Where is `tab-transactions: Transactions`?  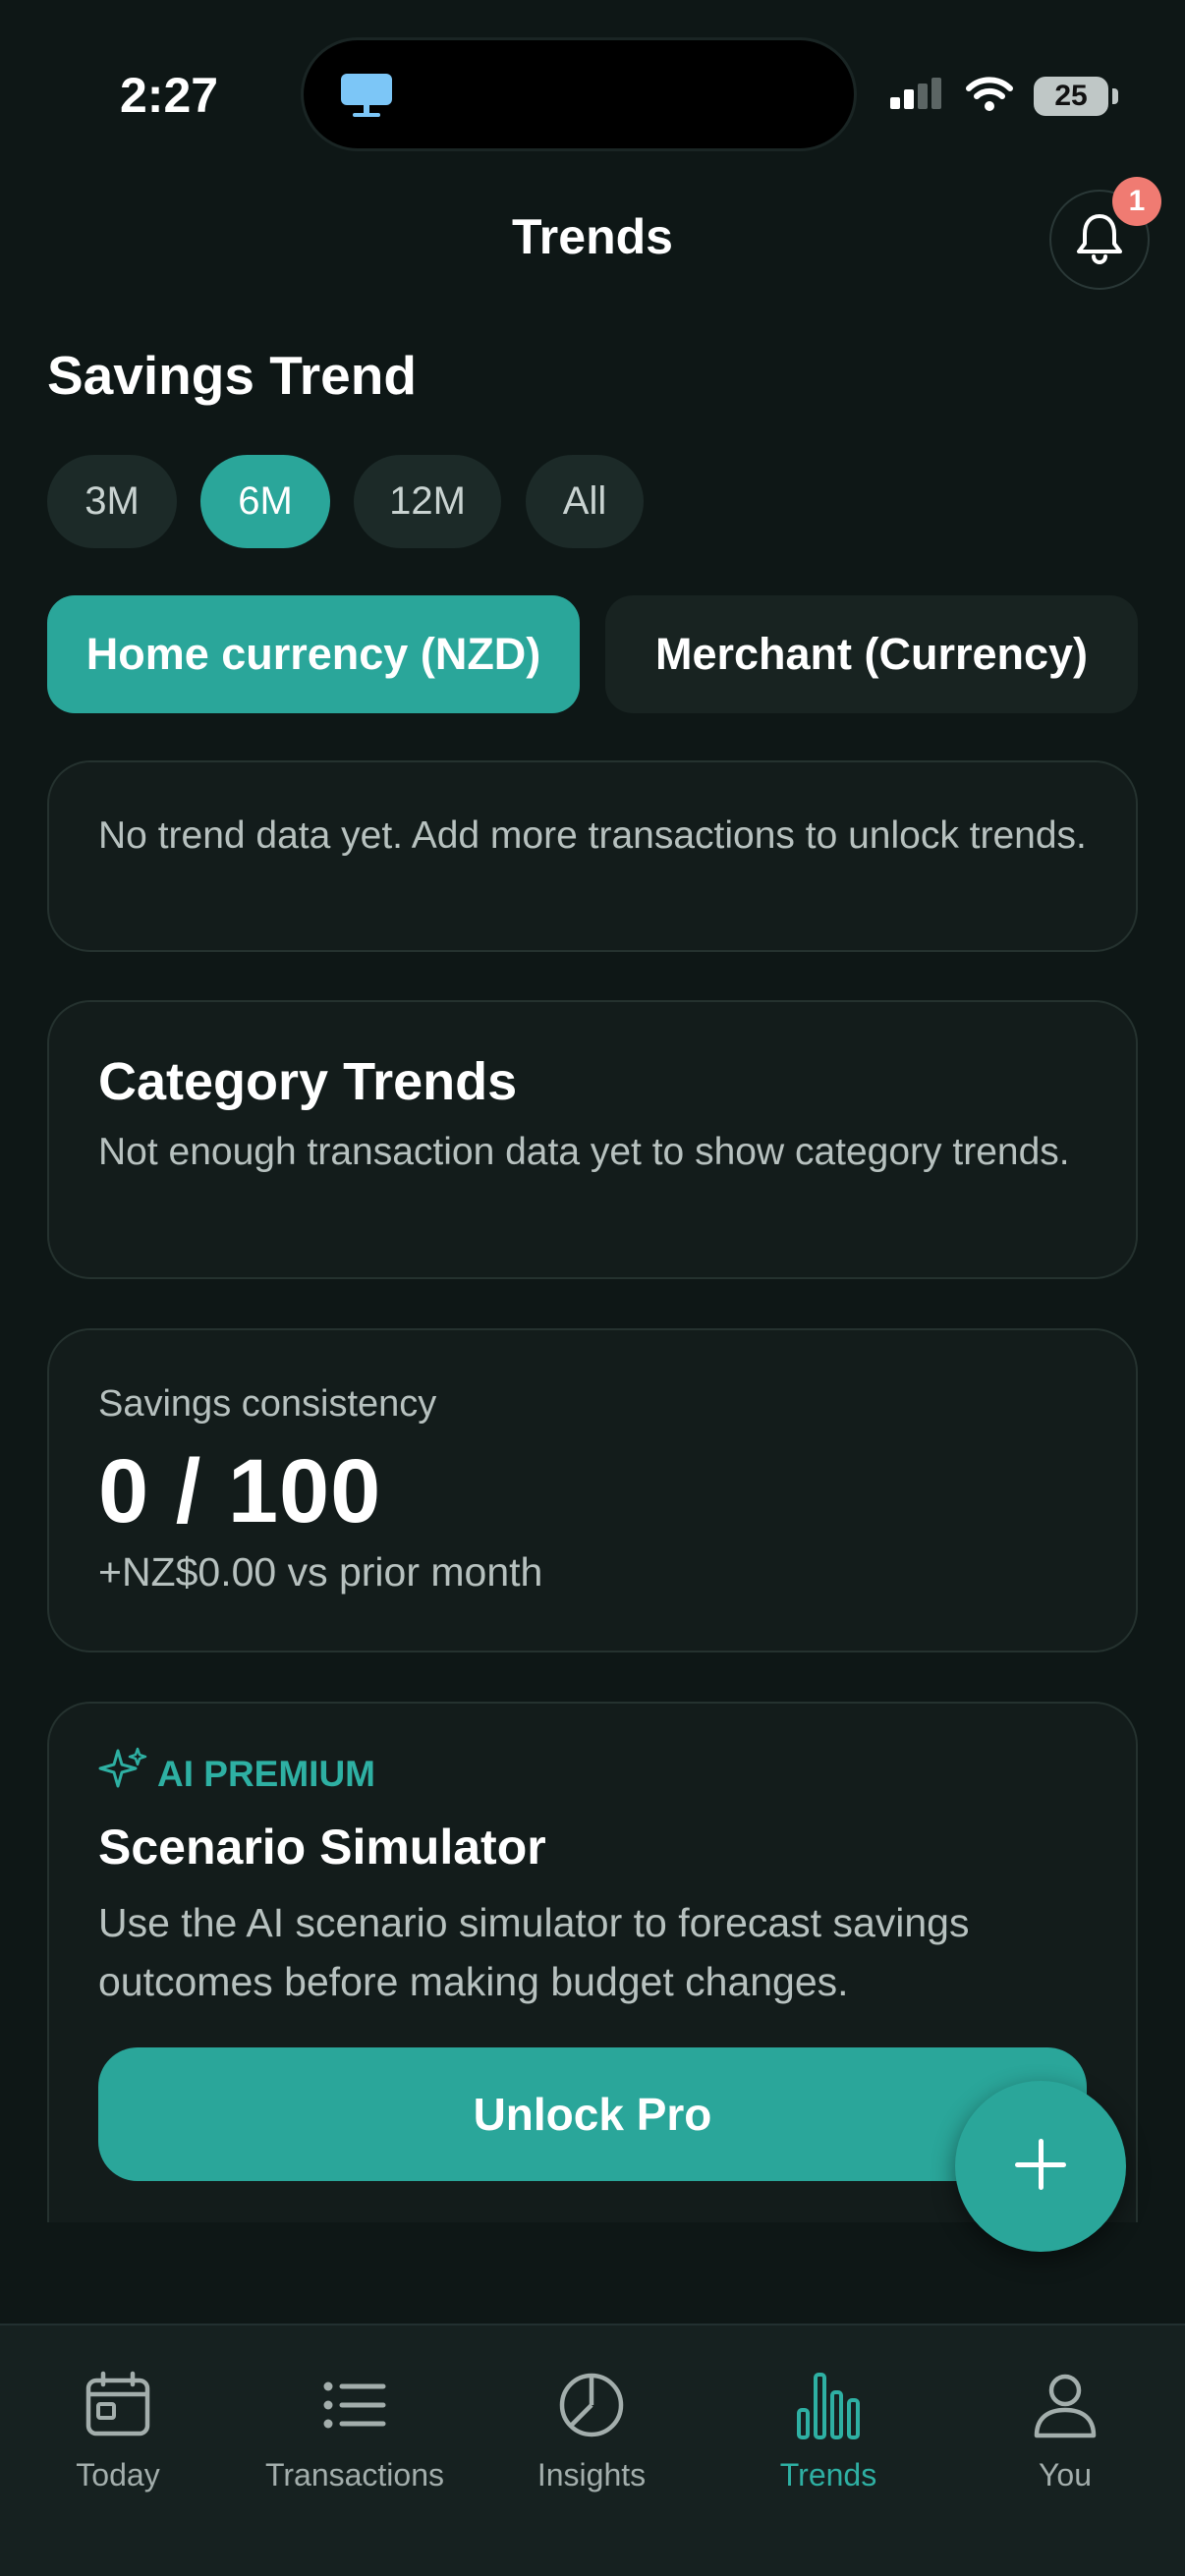 tab-transactions: Transactions is located at coordinates (355, 2432).